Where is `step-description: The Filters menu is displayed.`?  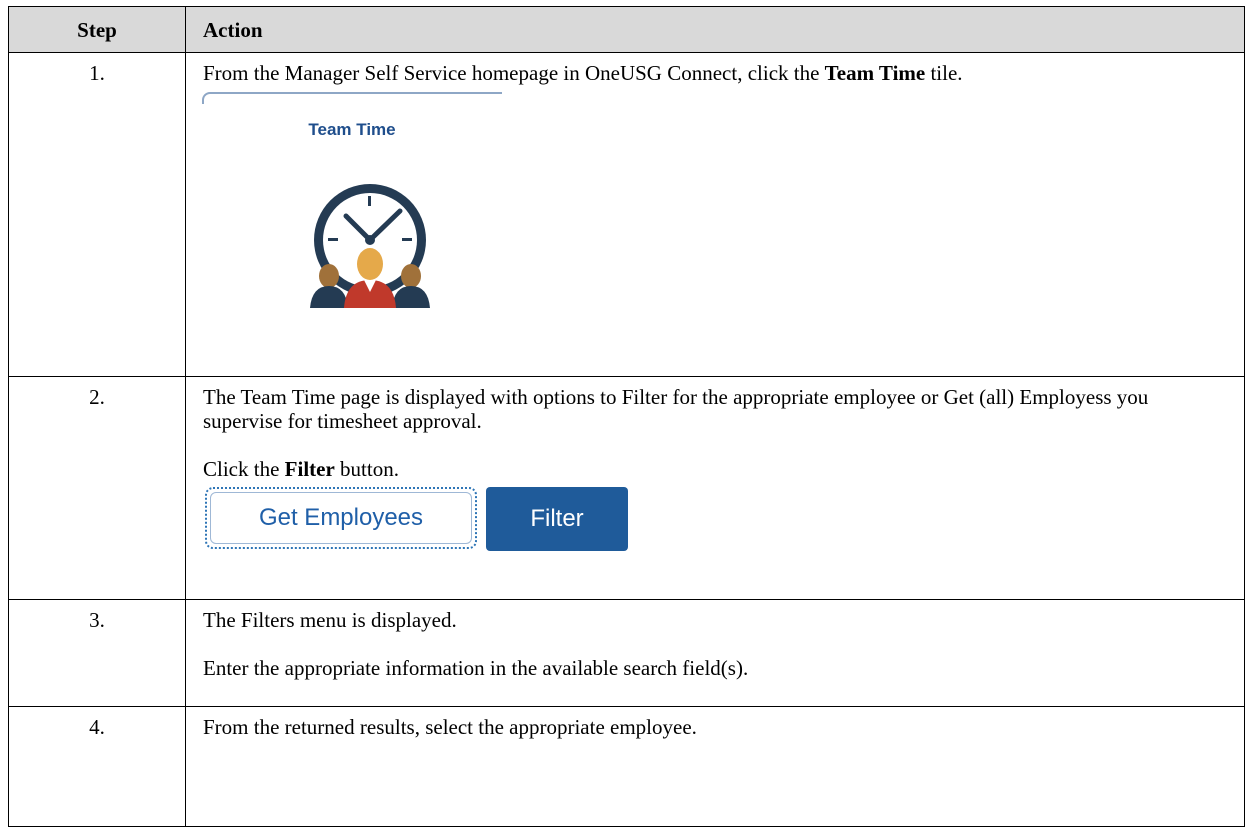
step-description: The Filters menu is displayed. is located at coordinates (330, 620).